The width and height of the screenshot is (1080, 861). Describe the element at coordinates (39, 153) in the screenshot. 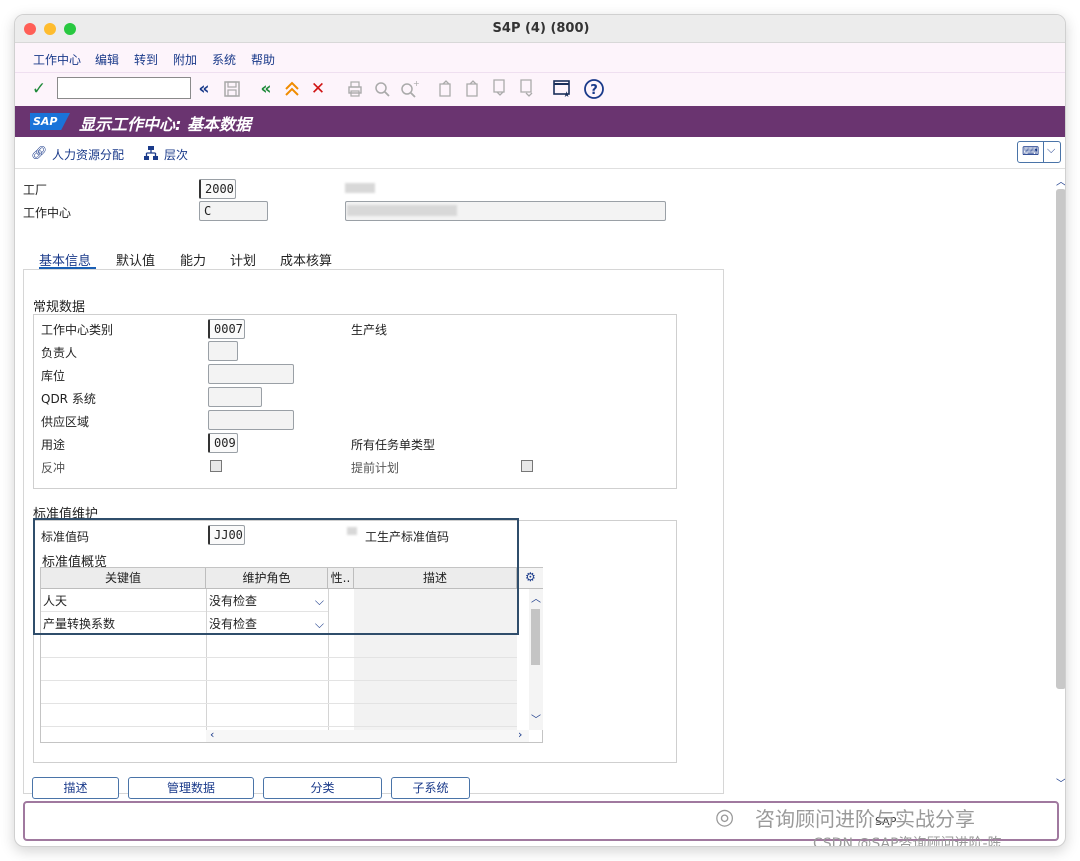

I see `link-icon: 🔗︎` at that location.